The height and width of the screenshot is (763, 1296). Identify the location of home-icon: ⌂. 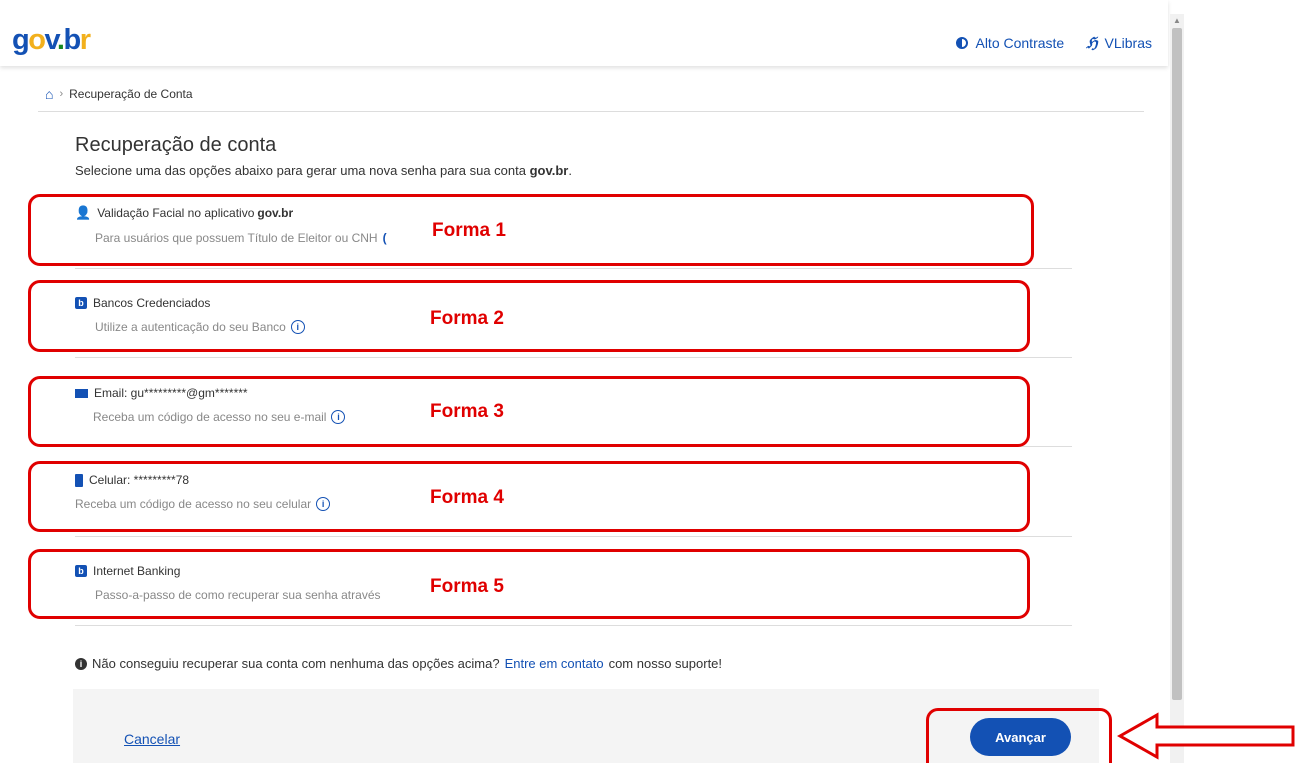
(49, 94).